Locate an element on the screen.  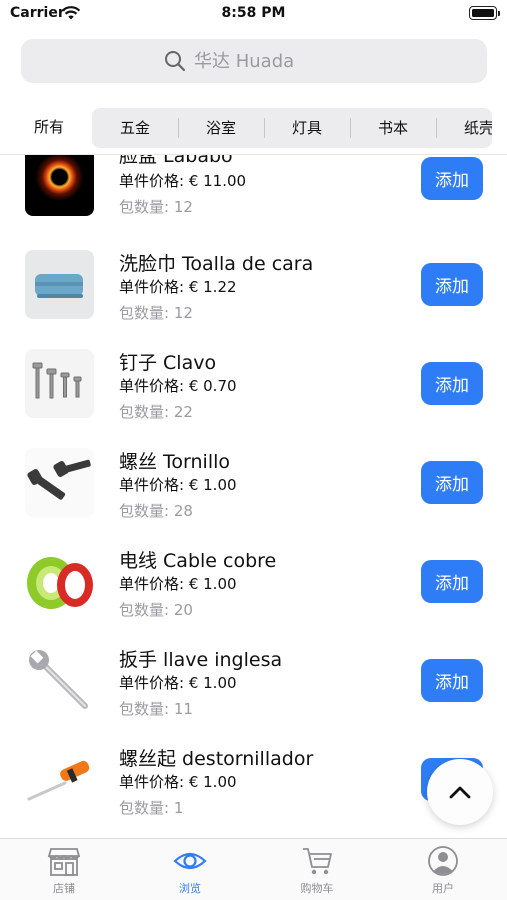
eye-icon is located at coordinates (190, 861).